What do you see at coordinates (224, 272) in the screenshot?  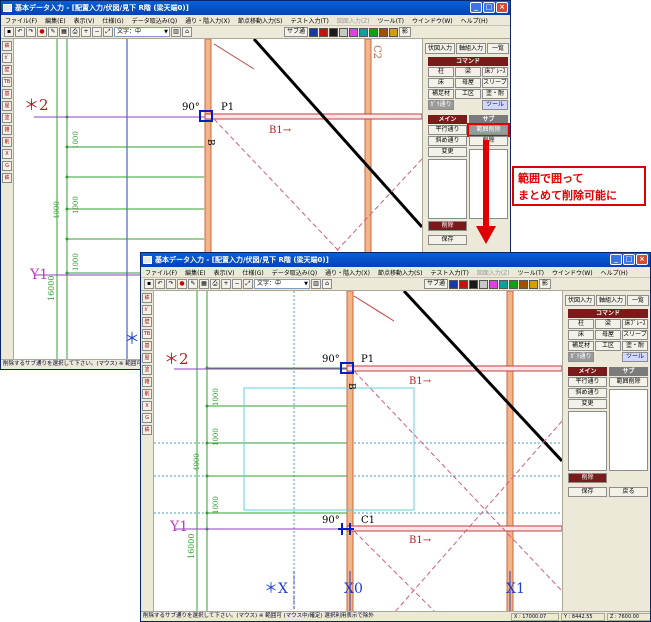 I see `menu-view: 表示(V)` at bounding box center [224, 272].